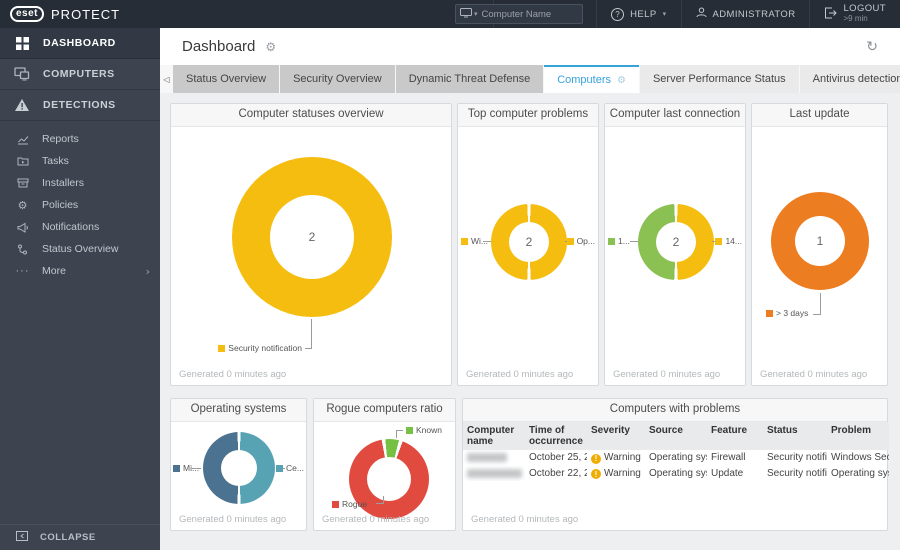 The image size is (900, 550). Describe the element at coordinates (80, 139) in the screenshot. I see `sidebar-item-reports: Reports` at that location.